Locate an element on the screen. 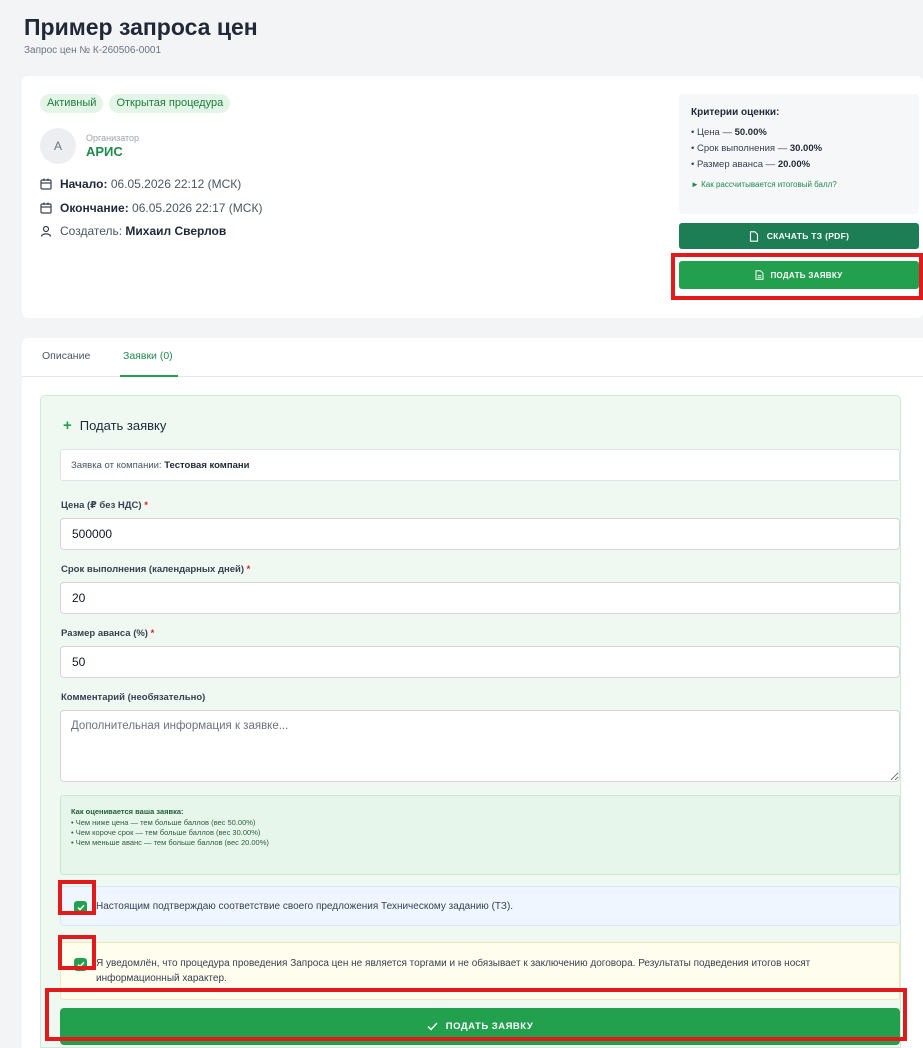 Image resolution: width=923 pixels, height=1048 pixels. company-name: Тестовая компани is located at coordinates (207, 465).